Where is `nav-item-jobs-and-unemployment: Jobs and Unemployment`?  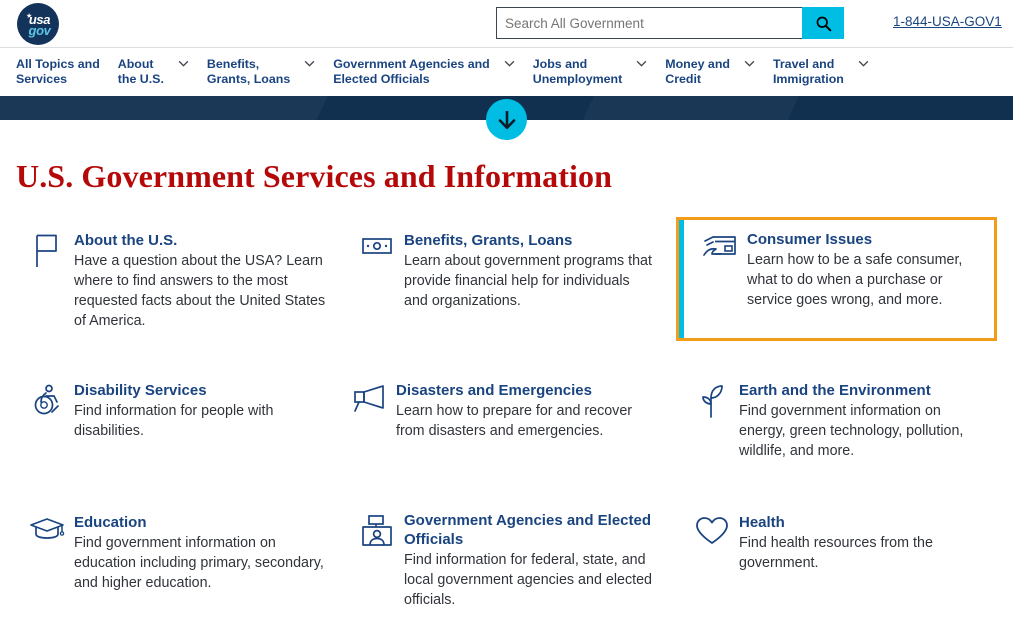 nav-item-jobs-and-unemployment: Jobs and Unemployment is located at coordinates (590, 72).